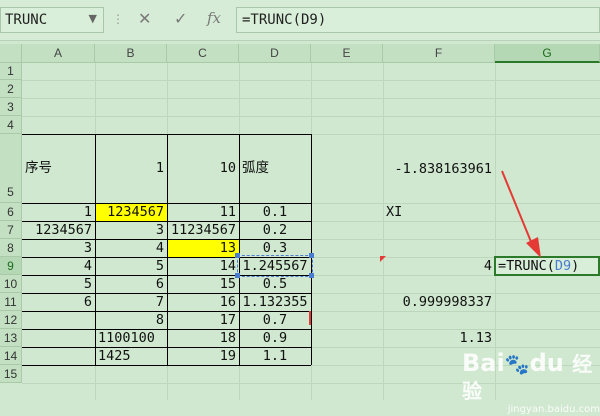 The height and width of the screenshot is (416, 600). I want to click on row-header-3: 3, so click(11, 107).